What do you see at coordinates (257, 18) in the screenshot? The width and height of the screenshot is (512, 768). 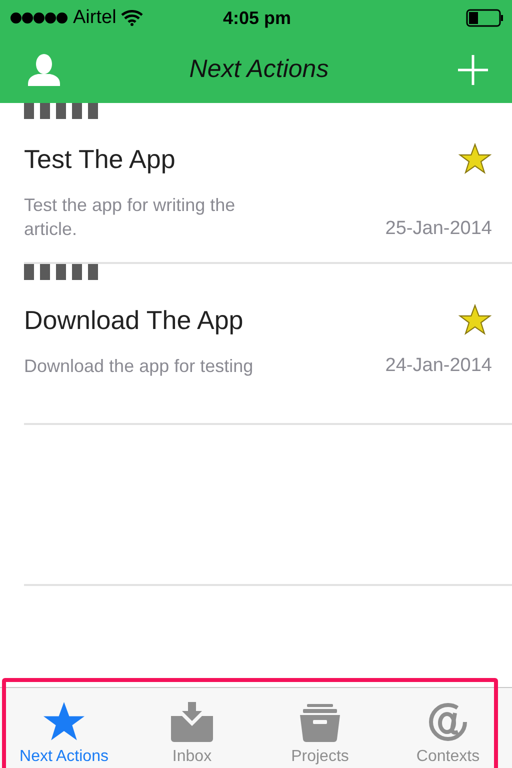 I see `status-time: 4:05 pm` at bounding box center [257, 18].